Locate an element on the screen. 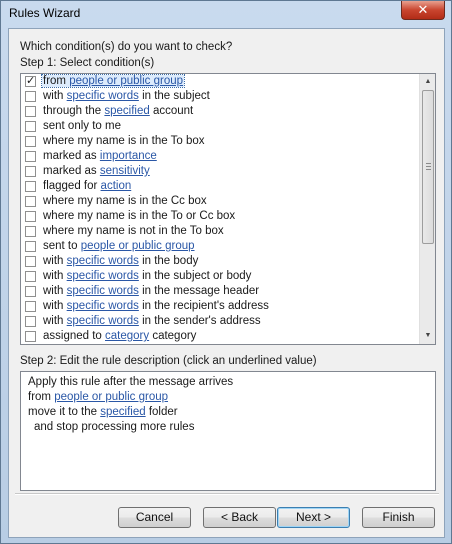  underlined-value-link: sensitivity is located at coordinates (125, 171).